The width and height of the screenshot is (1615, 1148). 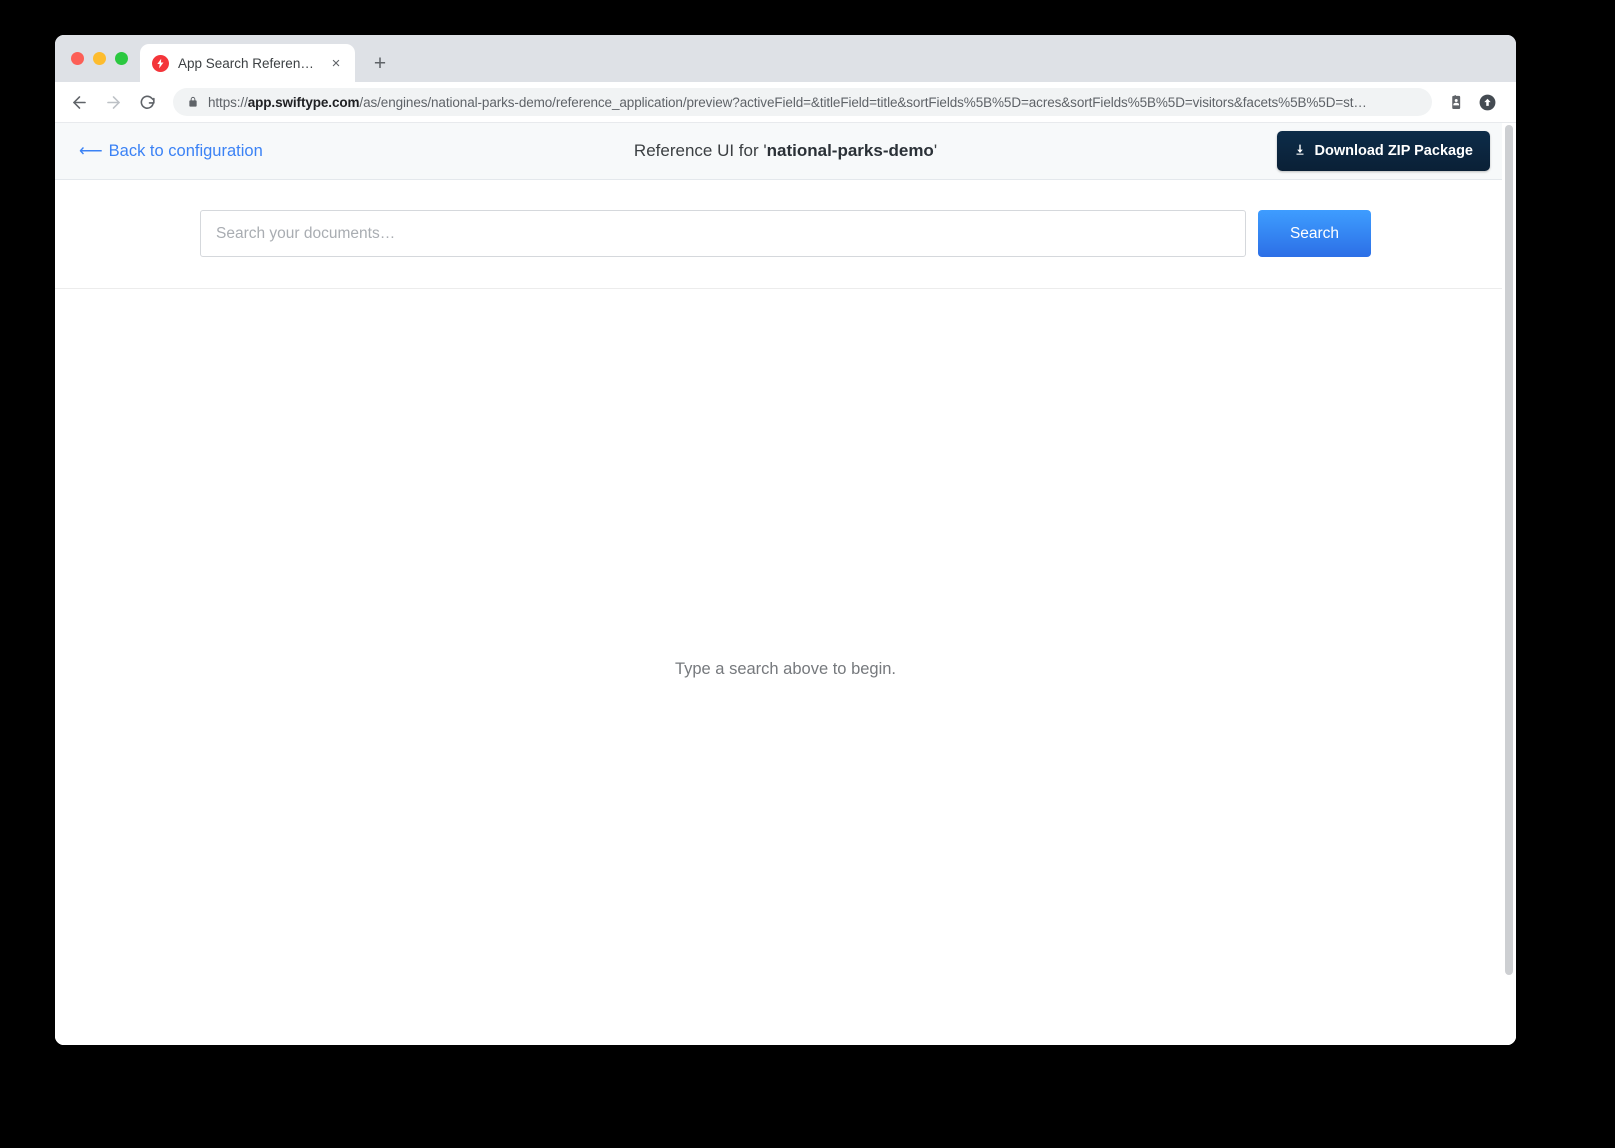 I want to click on download-zip-package-button: Download ZIP Package, so click(x=1383, y=151).